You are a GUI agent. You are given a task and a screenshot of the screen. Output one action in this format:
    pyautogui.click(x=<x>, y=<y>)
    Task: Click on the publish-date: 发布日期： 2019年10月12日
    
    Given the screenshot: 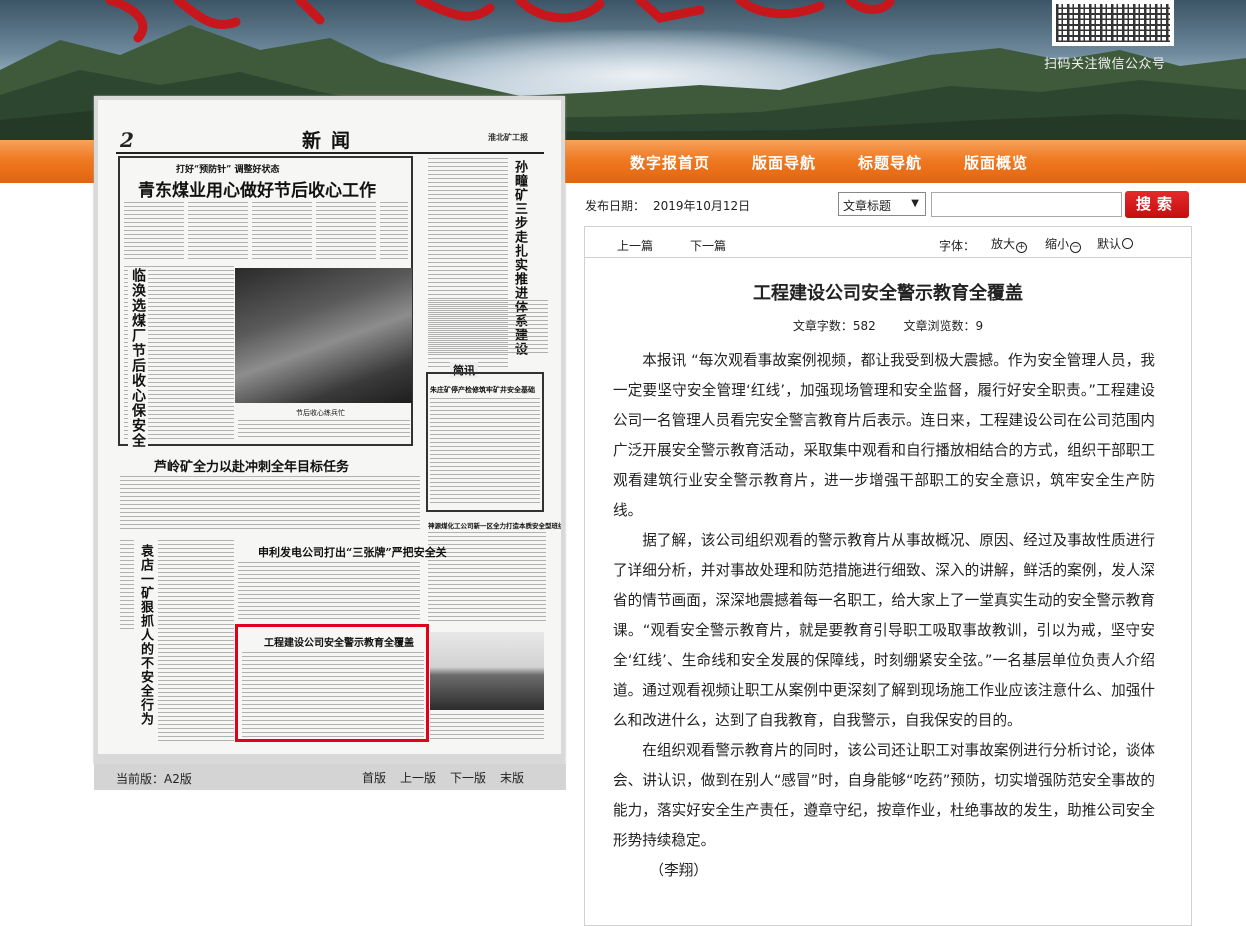 What is the action you would take?
    pyautogui.click(x=667, y=205)
    